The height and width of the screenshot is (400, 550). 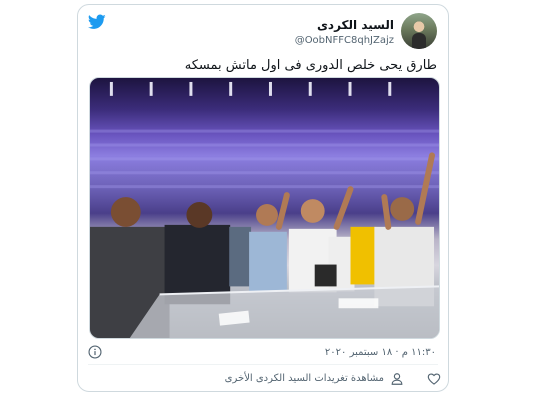 What do you see at coordinates (355, 25) in the screenshot?
I see `author-name: السيد الكردى` at bounding box center [355, 25].